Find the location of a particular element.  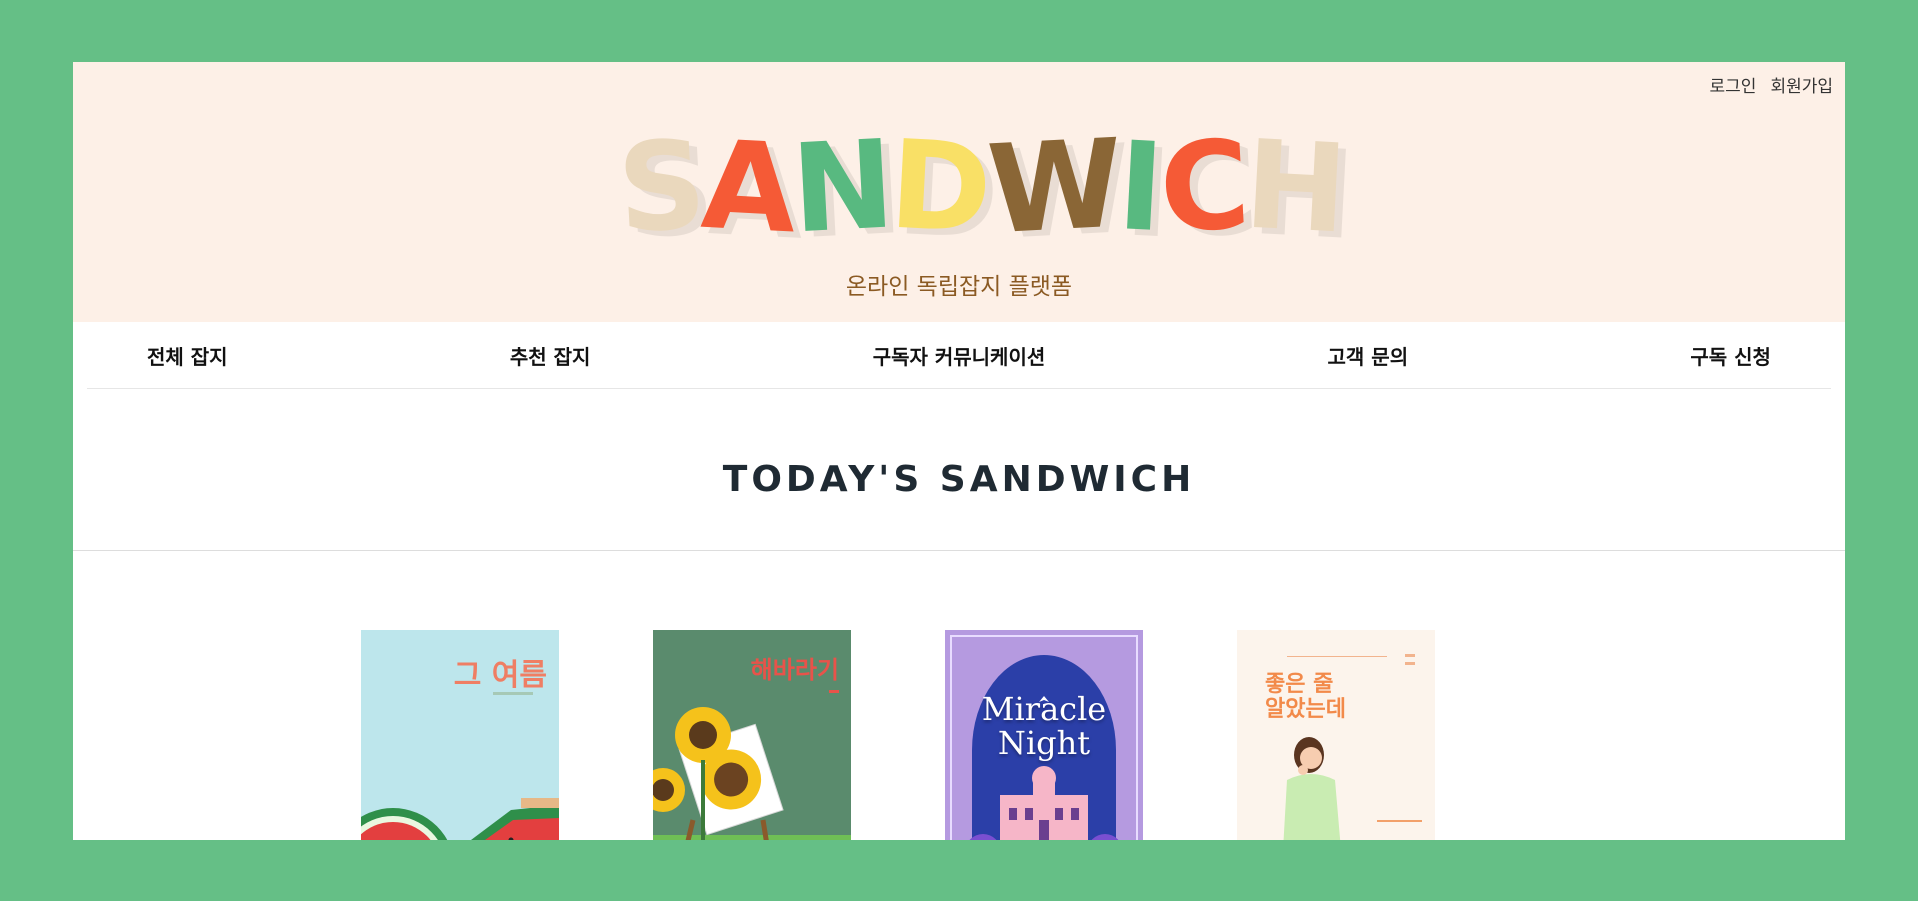

logo-letter: I is located at coordinates (1139, 187).